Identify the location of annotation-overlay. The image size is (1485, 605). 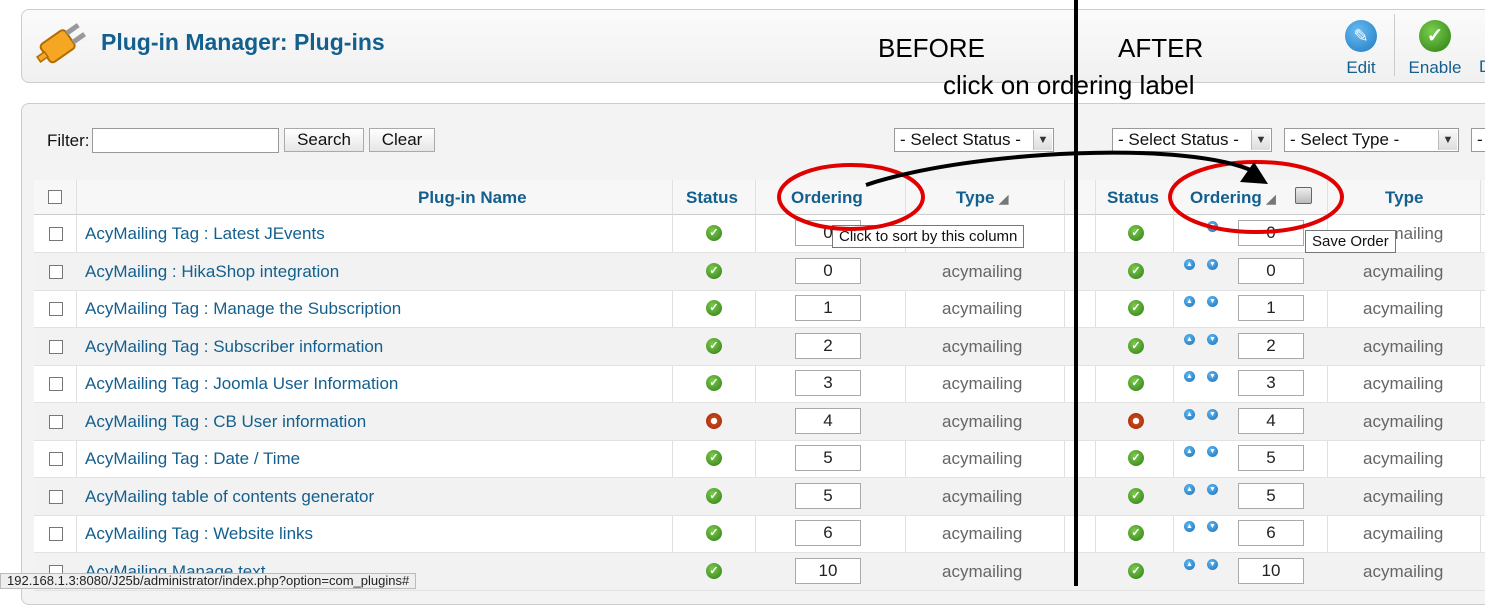
(1060, 192).